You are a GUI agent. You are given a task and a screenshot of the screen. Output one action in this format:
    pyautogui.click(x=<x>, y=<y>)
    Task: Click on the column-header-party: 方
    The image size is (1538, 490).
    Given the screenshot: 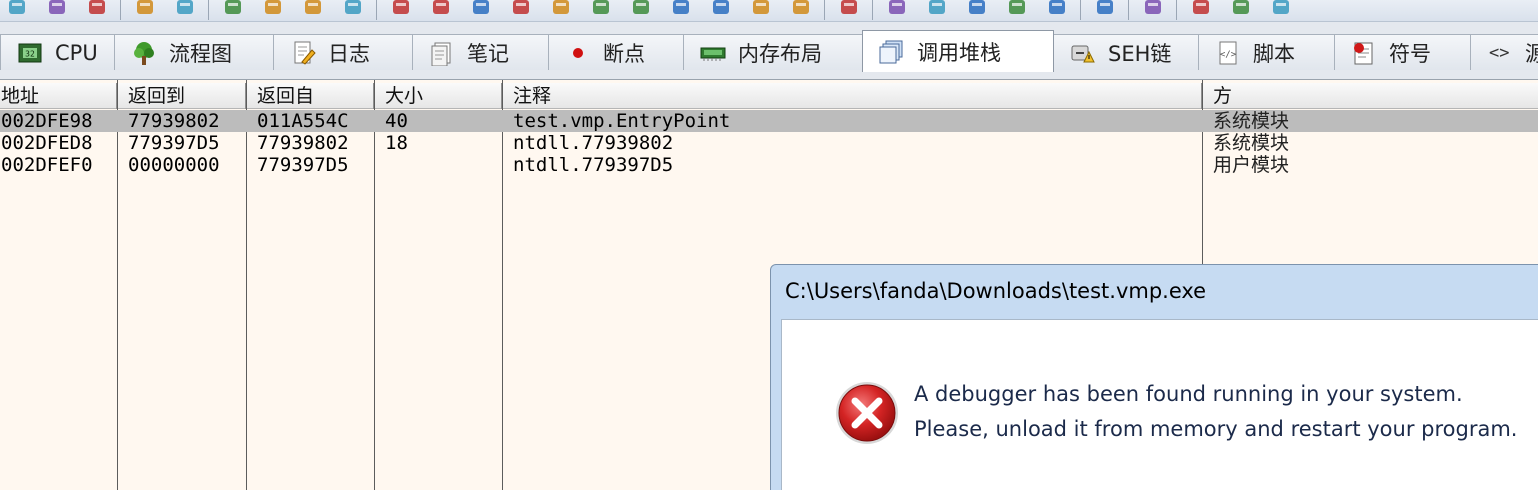 What is the action you would take?
    pyautogui.click(x=1222, y=96)
    